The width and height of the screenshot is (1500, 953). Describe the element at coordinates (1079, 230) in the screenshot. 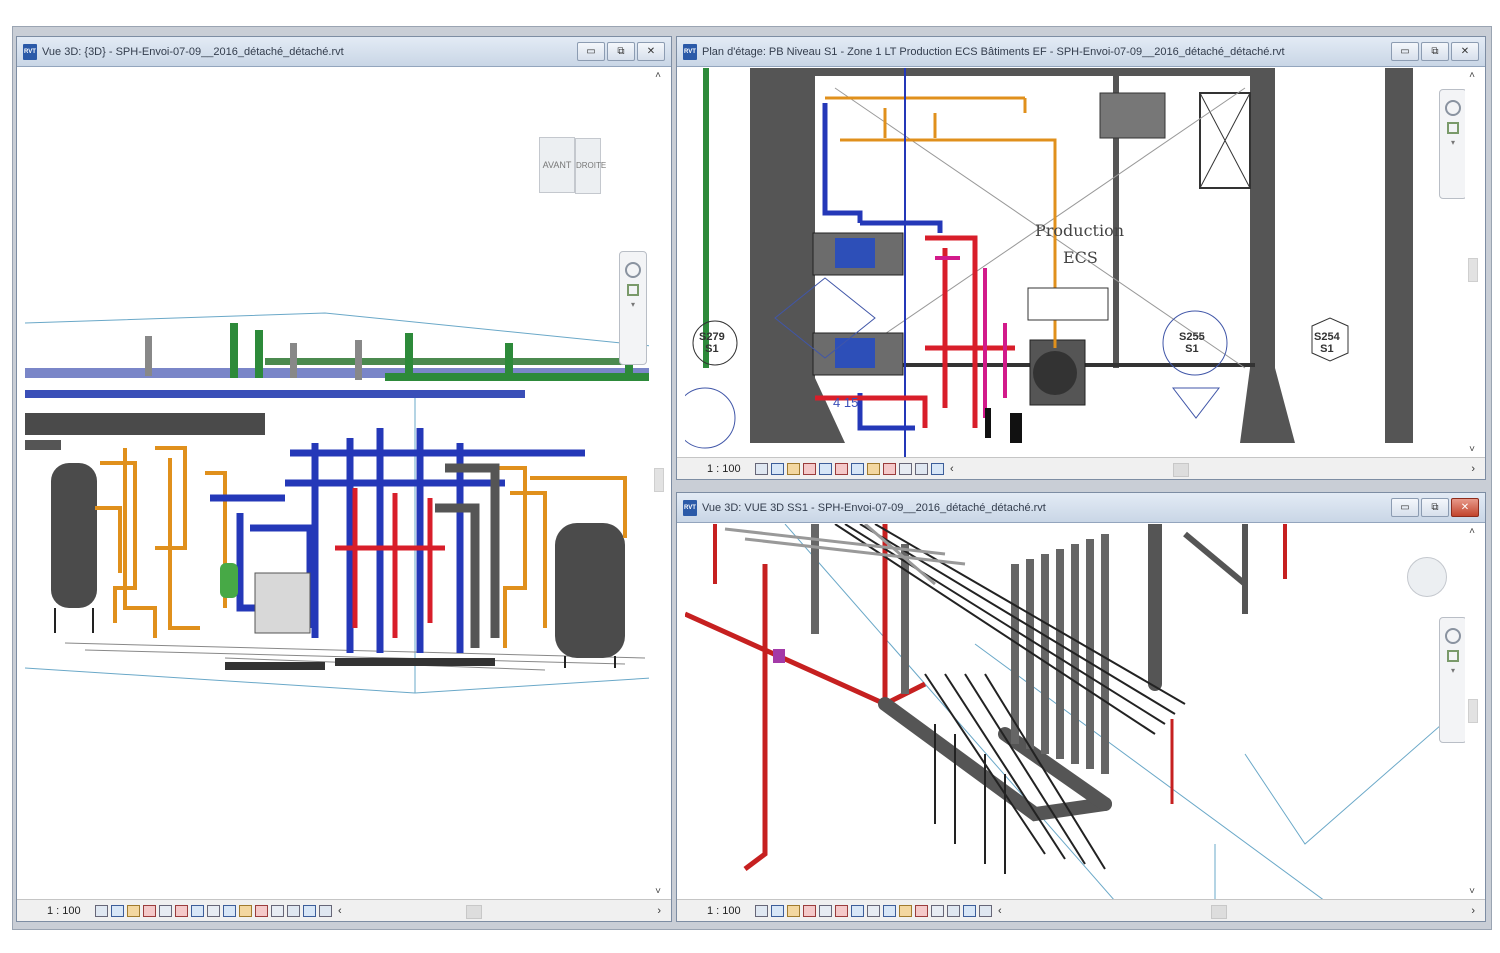

I see `room-name-label: Production` at that location.